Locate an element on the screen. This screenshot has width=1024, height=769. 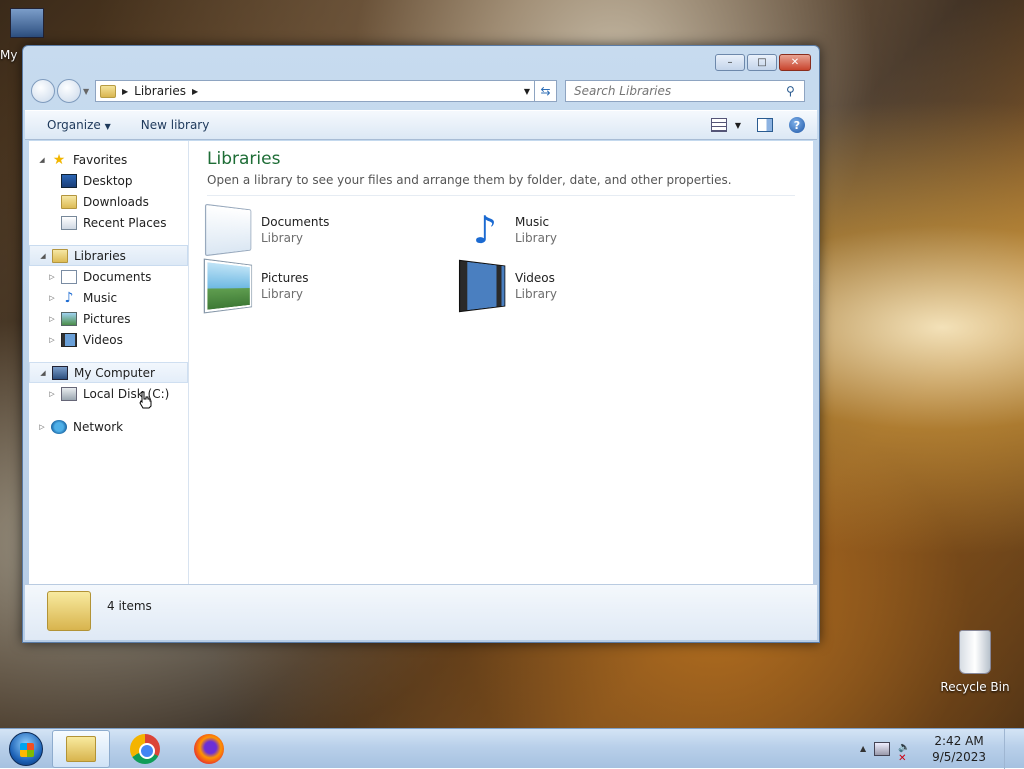
nav-label: Pictures is located at coordinates (107, 318).